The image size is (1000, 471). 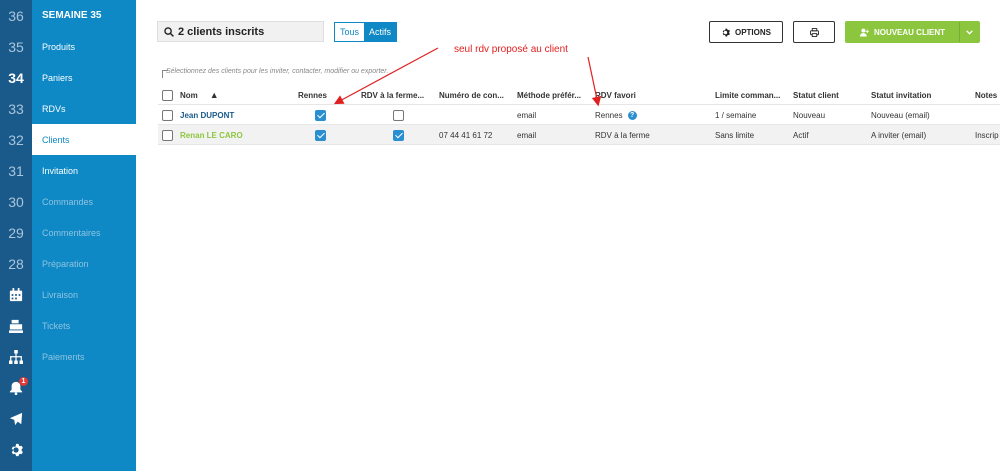 I want to click on options-label: OPTIONS, so click(x=752, y=32).